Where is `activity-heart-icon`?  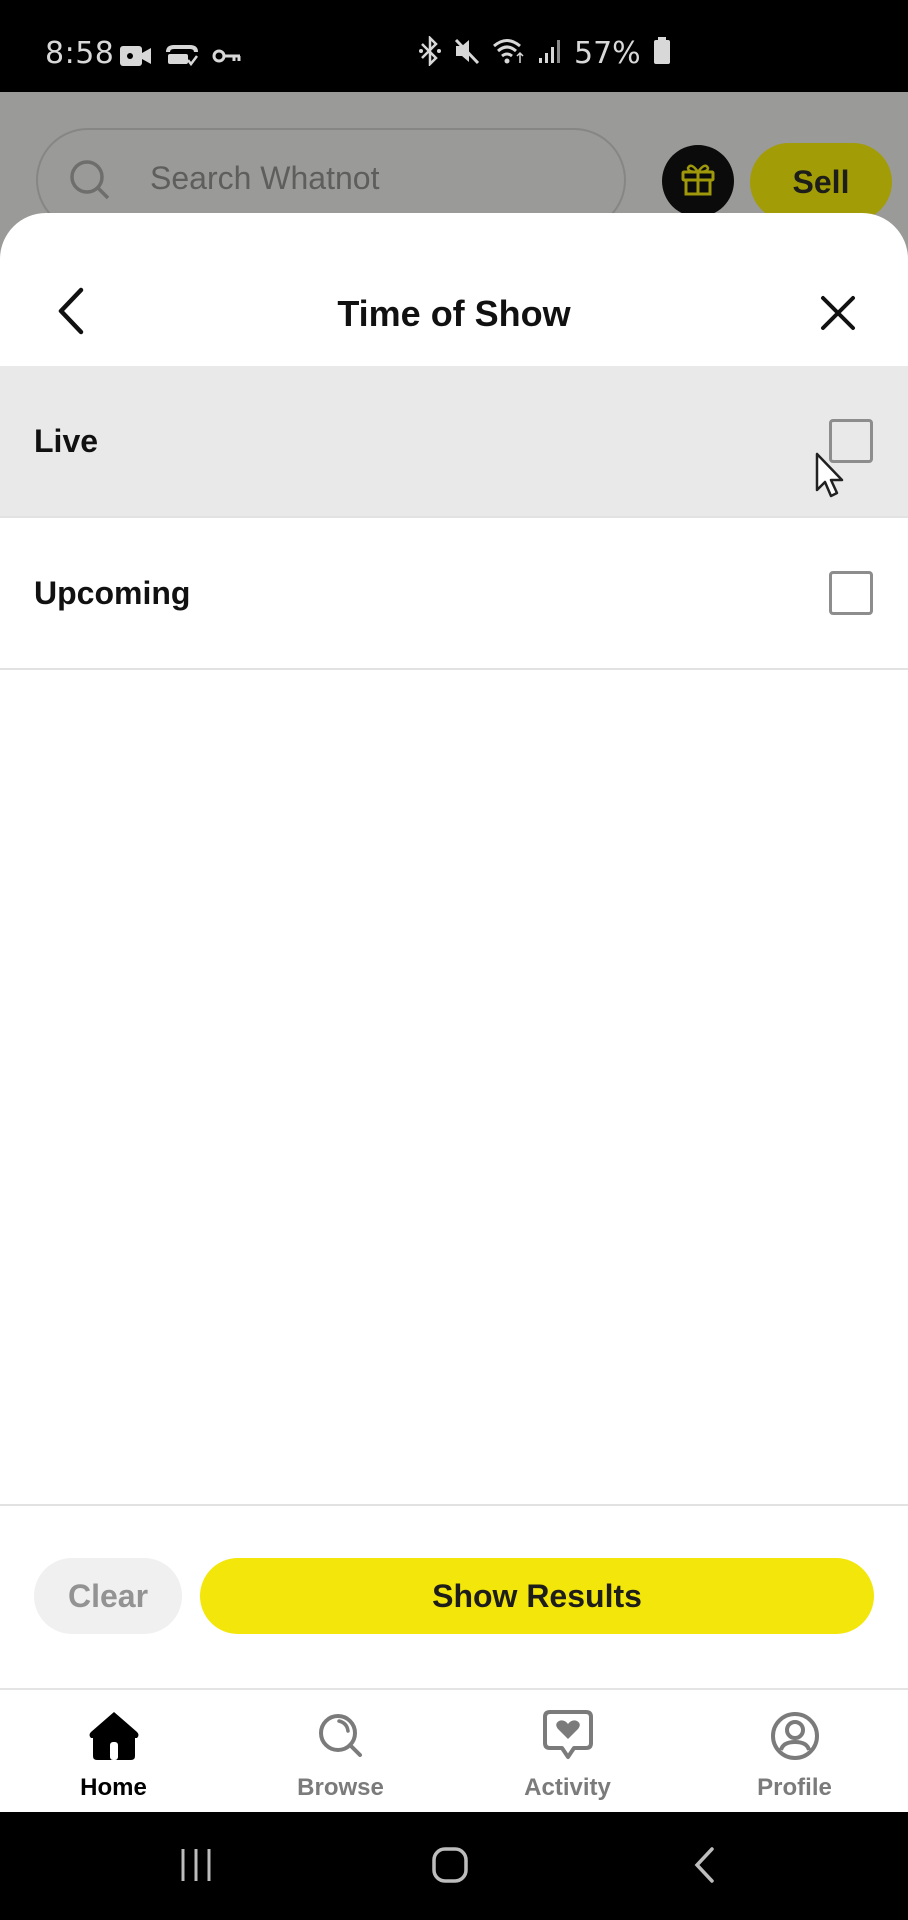
activity-heart-icon is located at coordinates (568, 1738).